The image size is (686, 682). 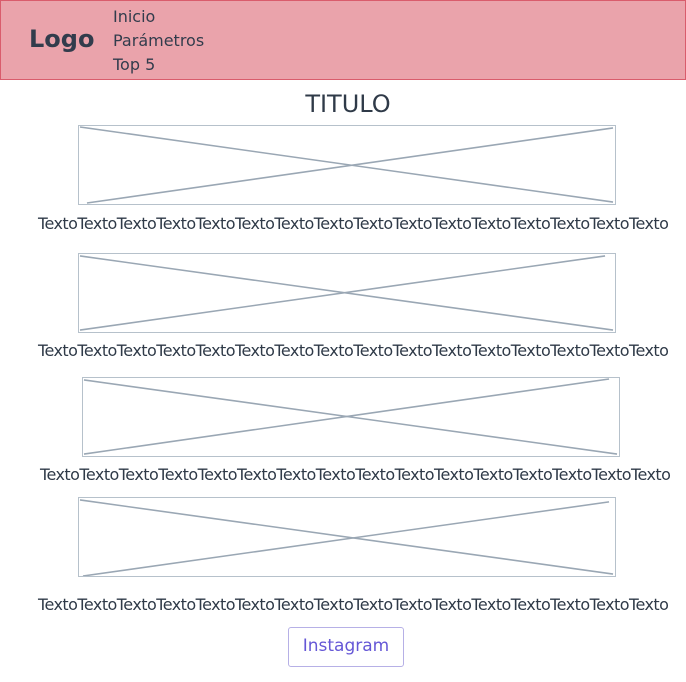 What do you see at coordinates (346, 647) in the screenshot?
I see `instagram-button: Instagram` at bounding box center [346, 647].